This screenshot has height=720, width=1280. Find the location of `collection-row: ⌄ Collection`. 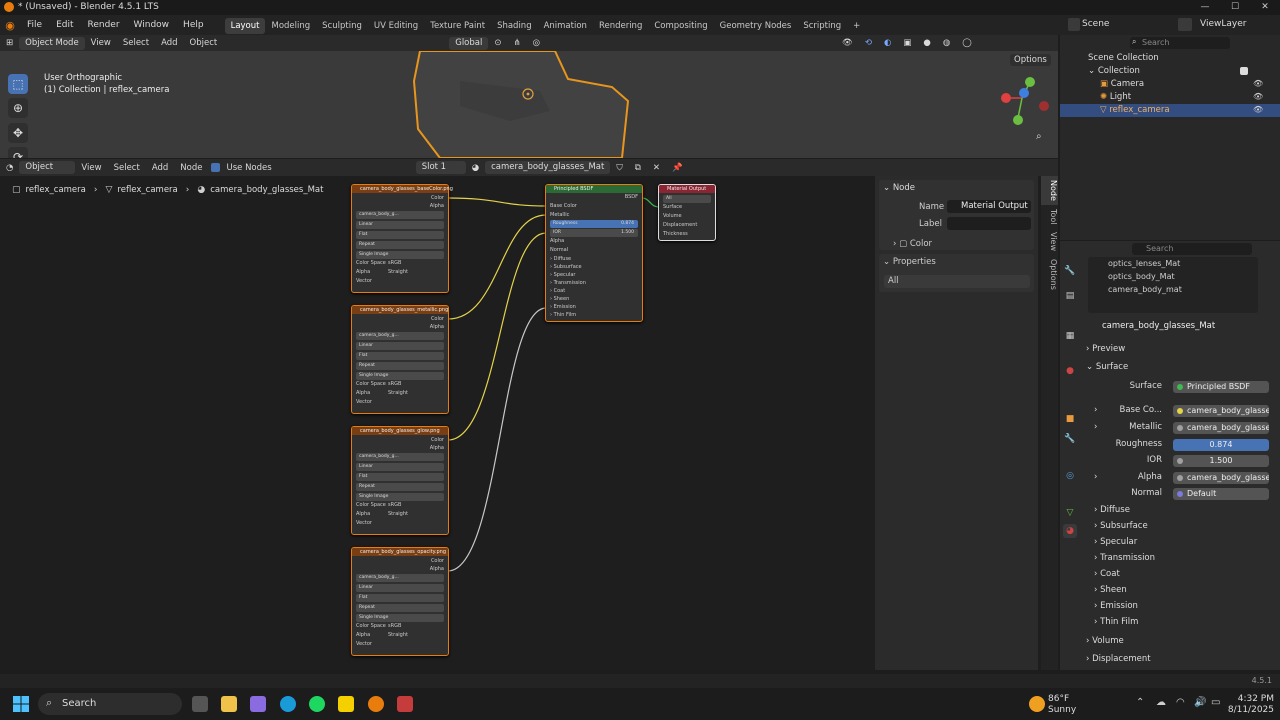

collection-row: ⌄ Collection is located at coordinates (1170, 71).